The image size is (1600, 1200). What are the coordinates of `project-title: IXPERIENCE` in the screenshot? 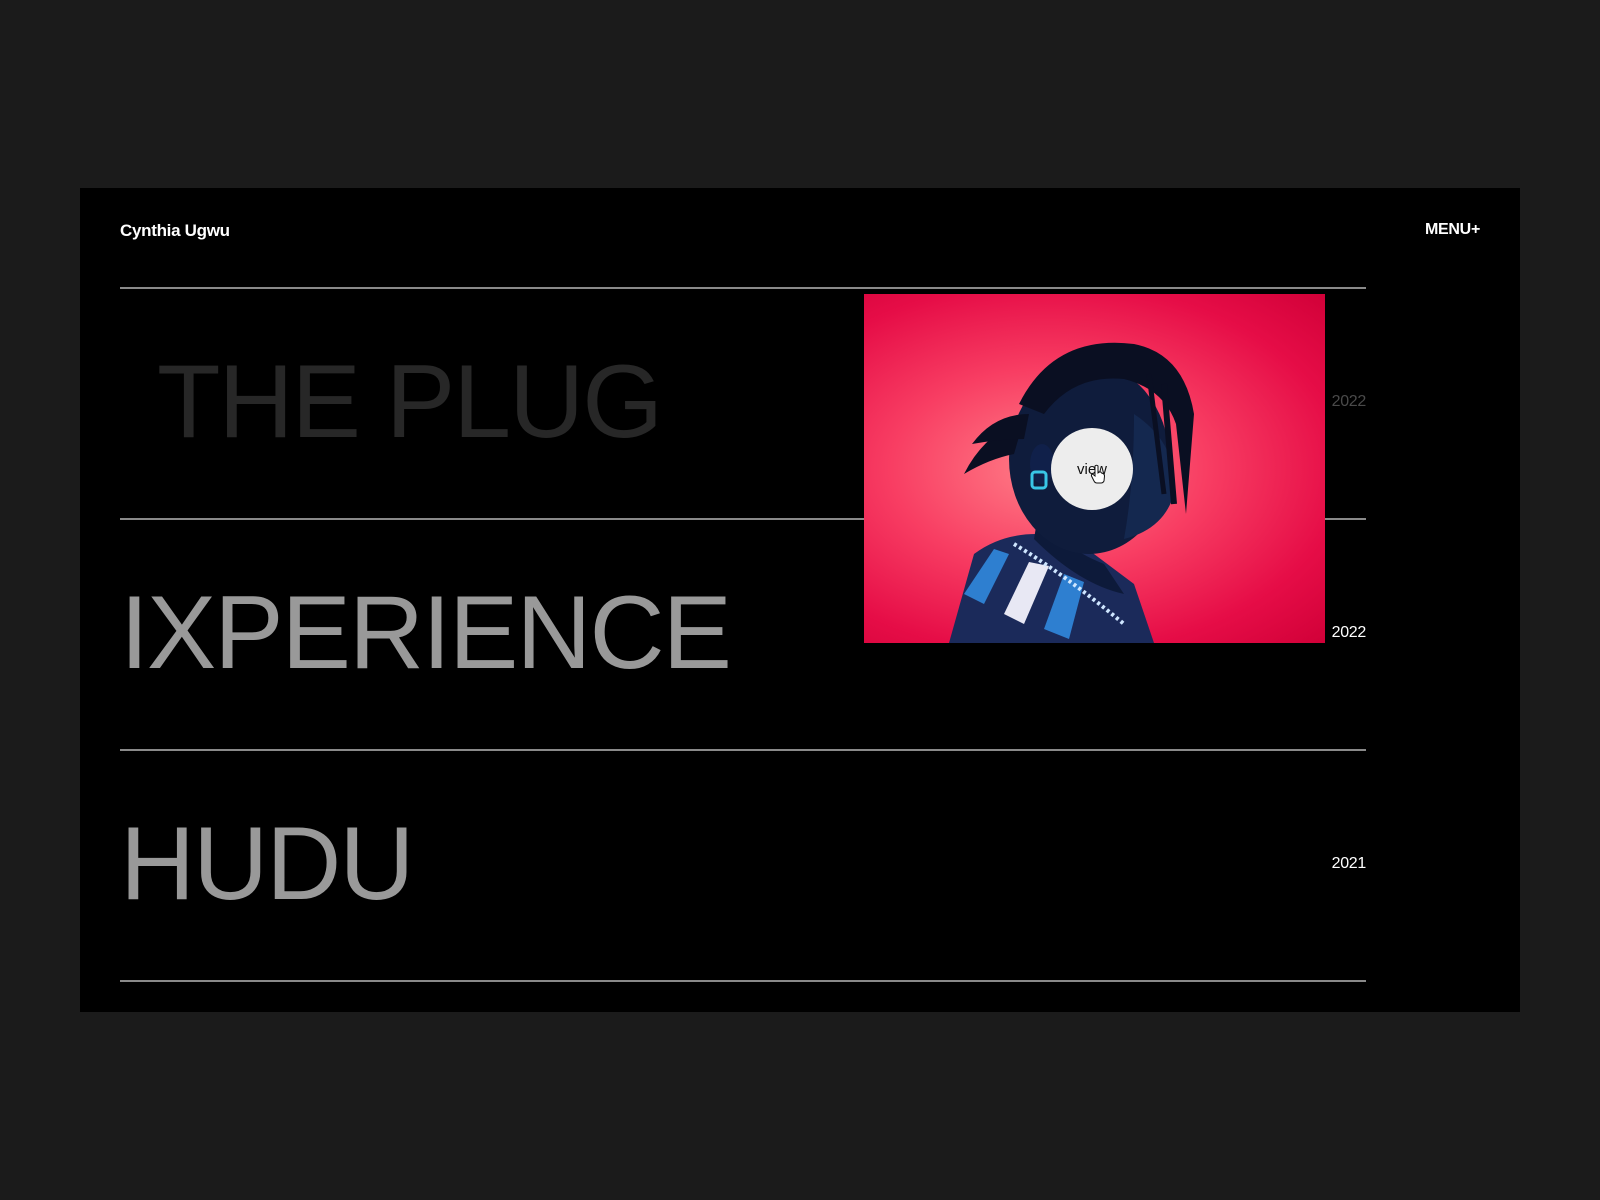 It's located at (426, 633).